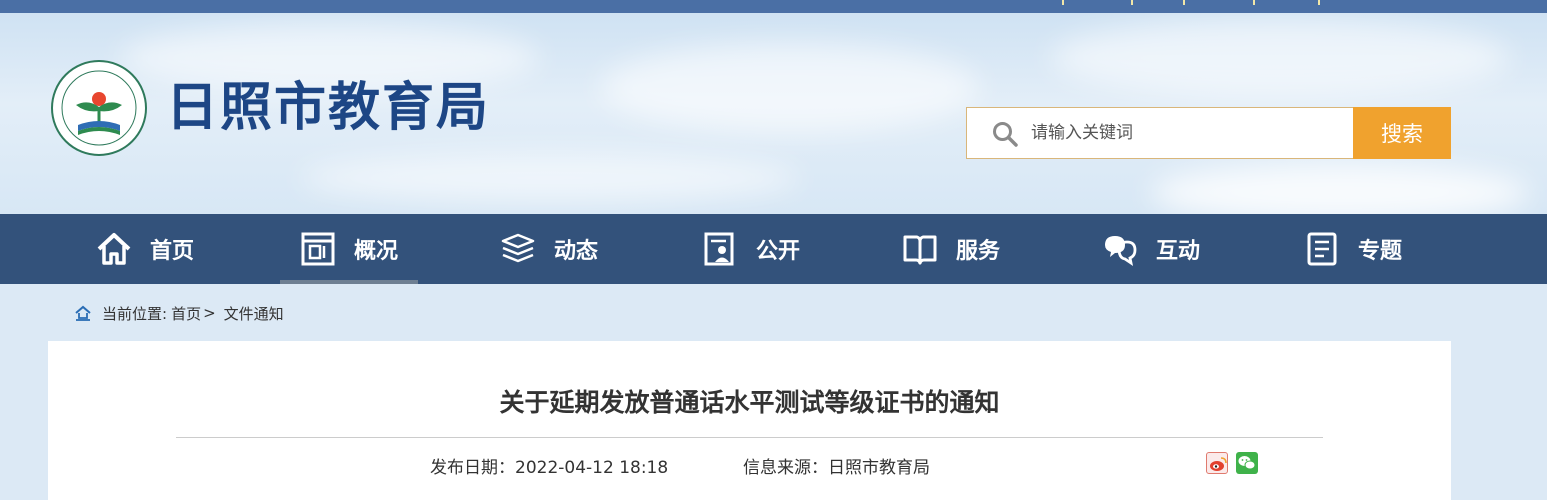  What do you see at coordinates (1120, 251) in the screenshot?
I see `chat-icon` at bounding box center [1120, 251].